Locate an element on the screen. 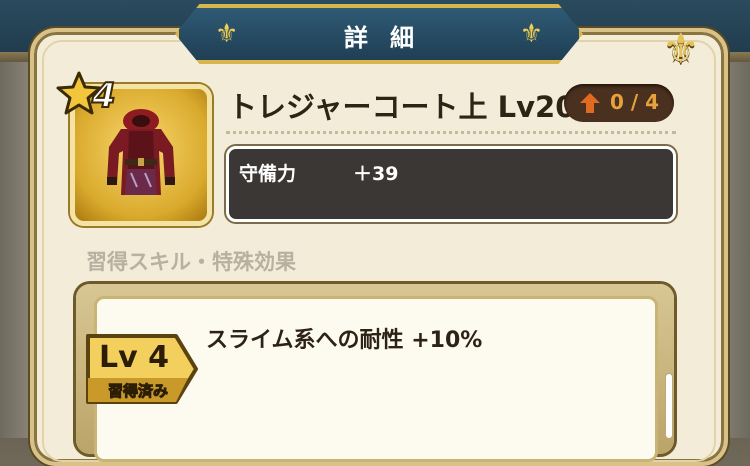 The height and width of the screenshot is (466, 750). rarity-level: 4 is located at coordinates (104, 96).